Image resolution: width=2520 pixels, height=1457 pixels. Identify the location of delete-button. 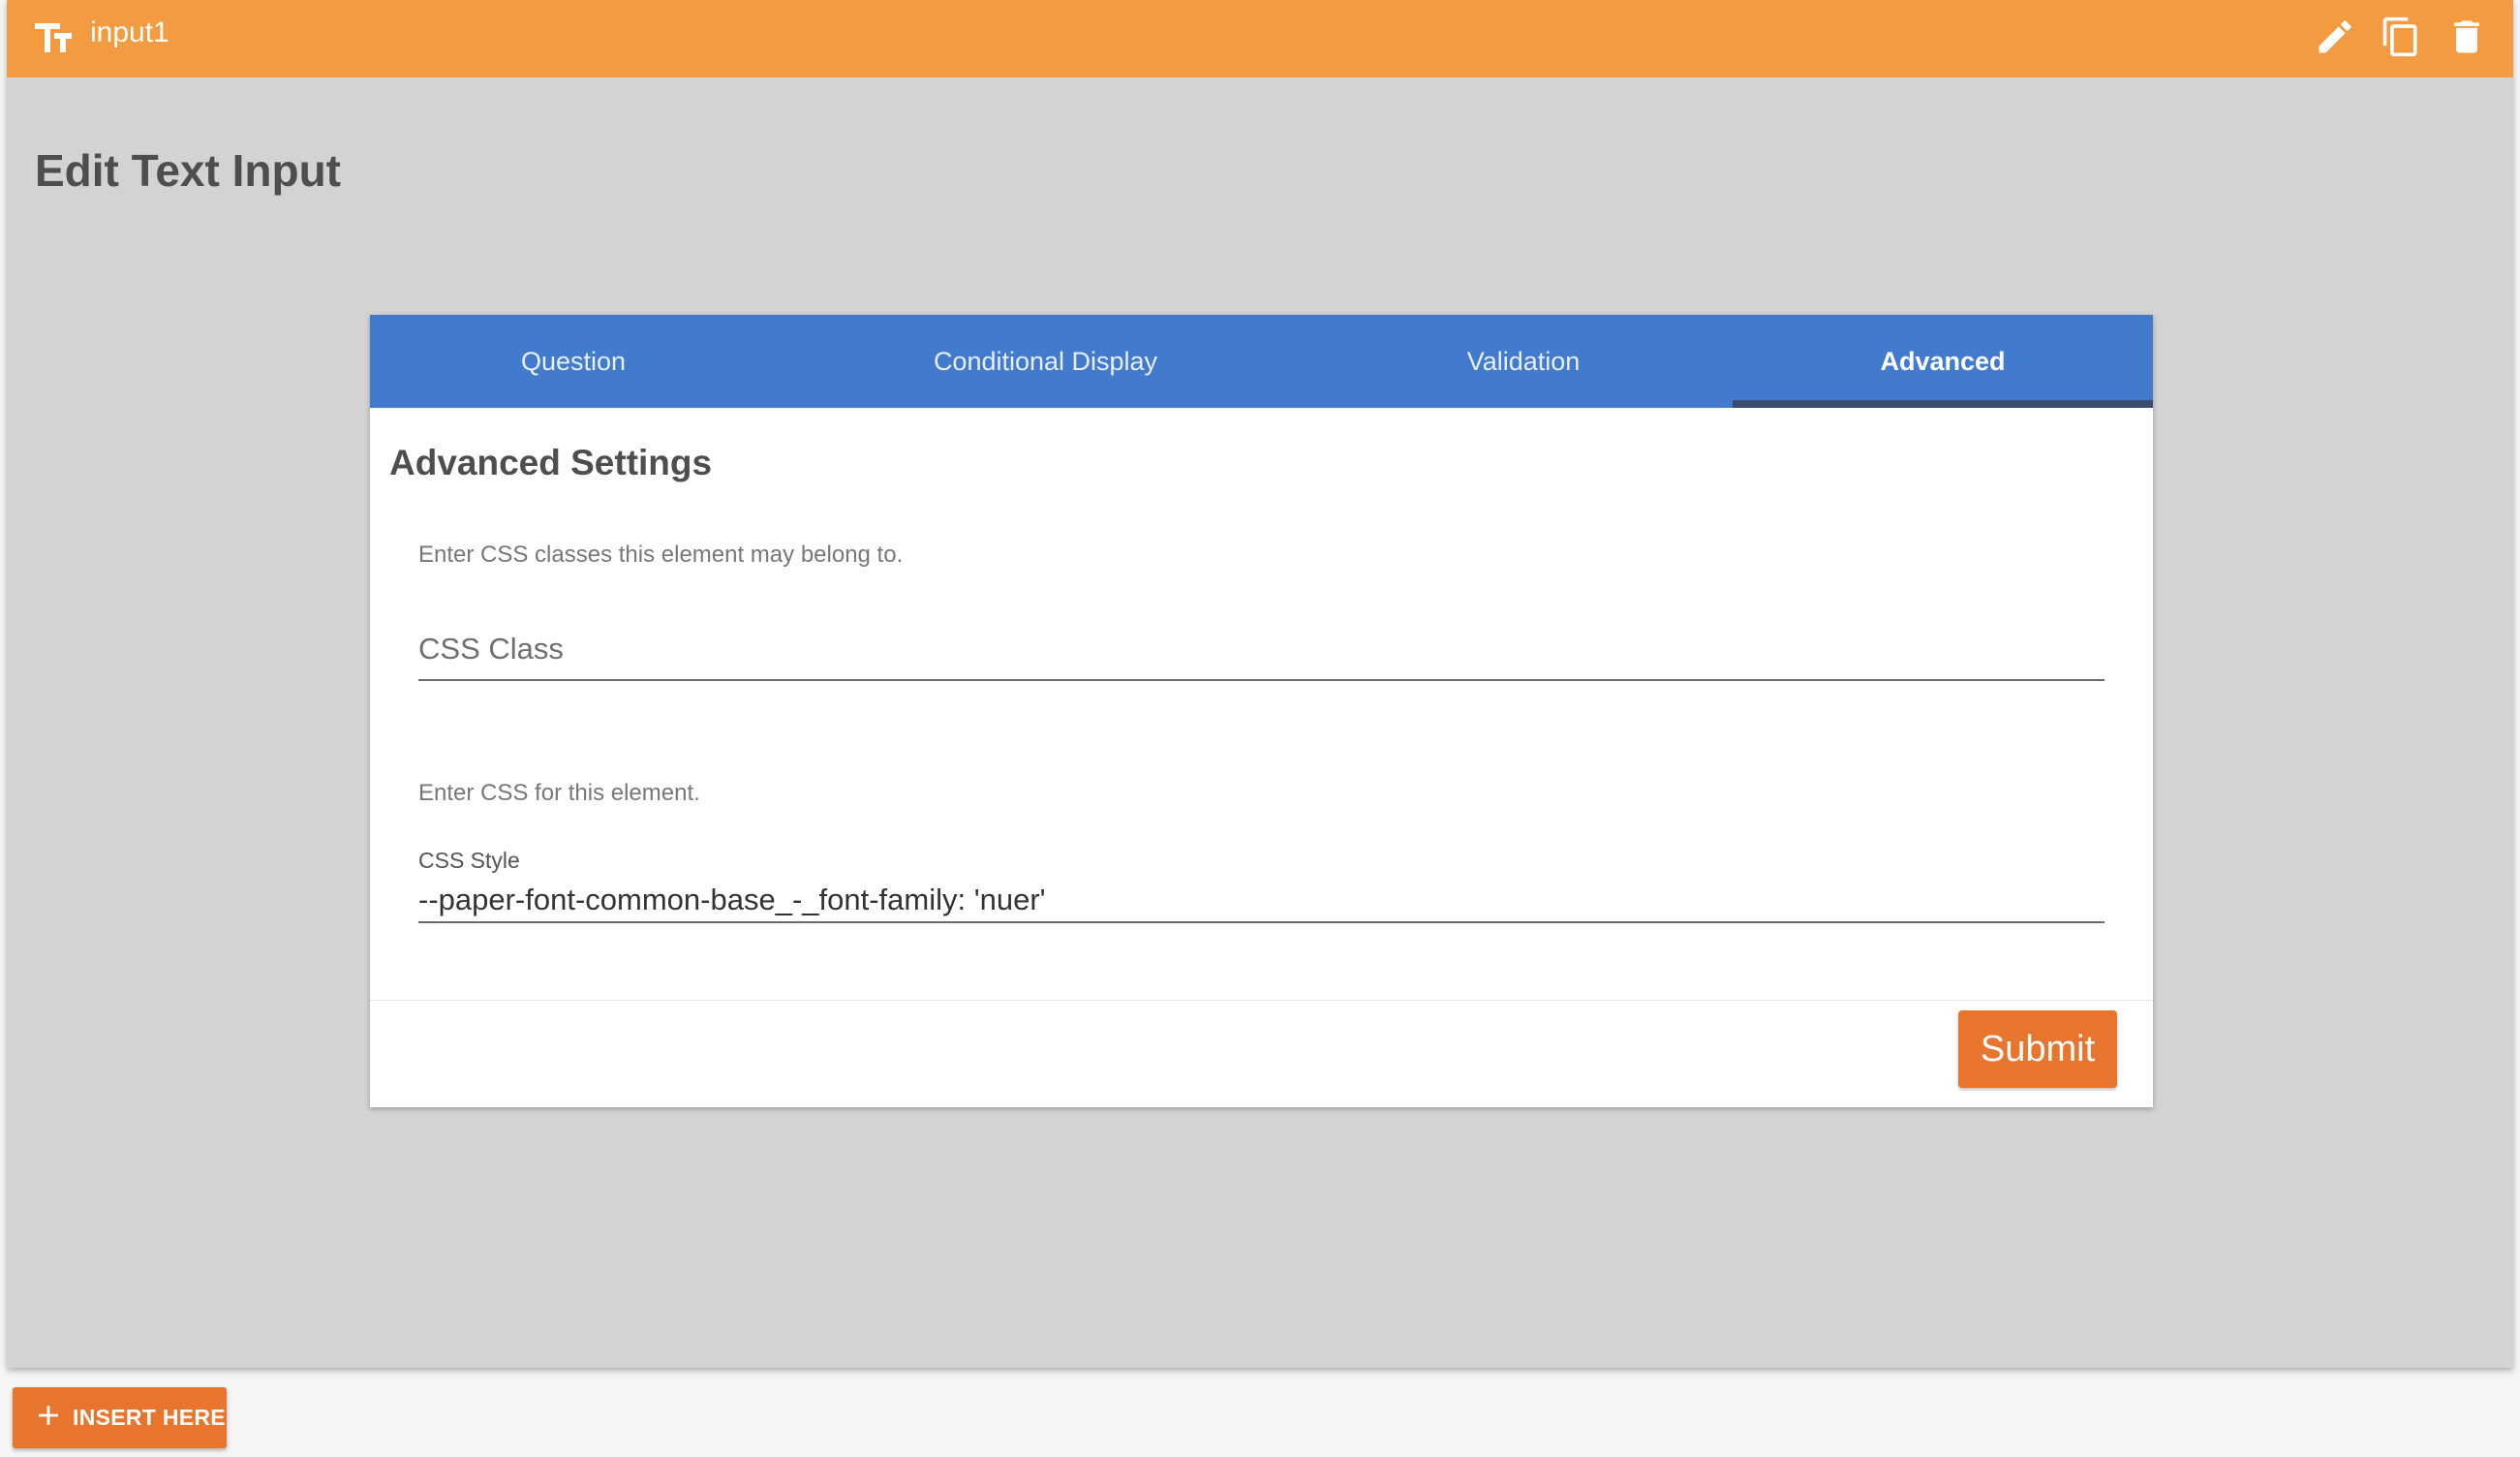
(2467, 39).